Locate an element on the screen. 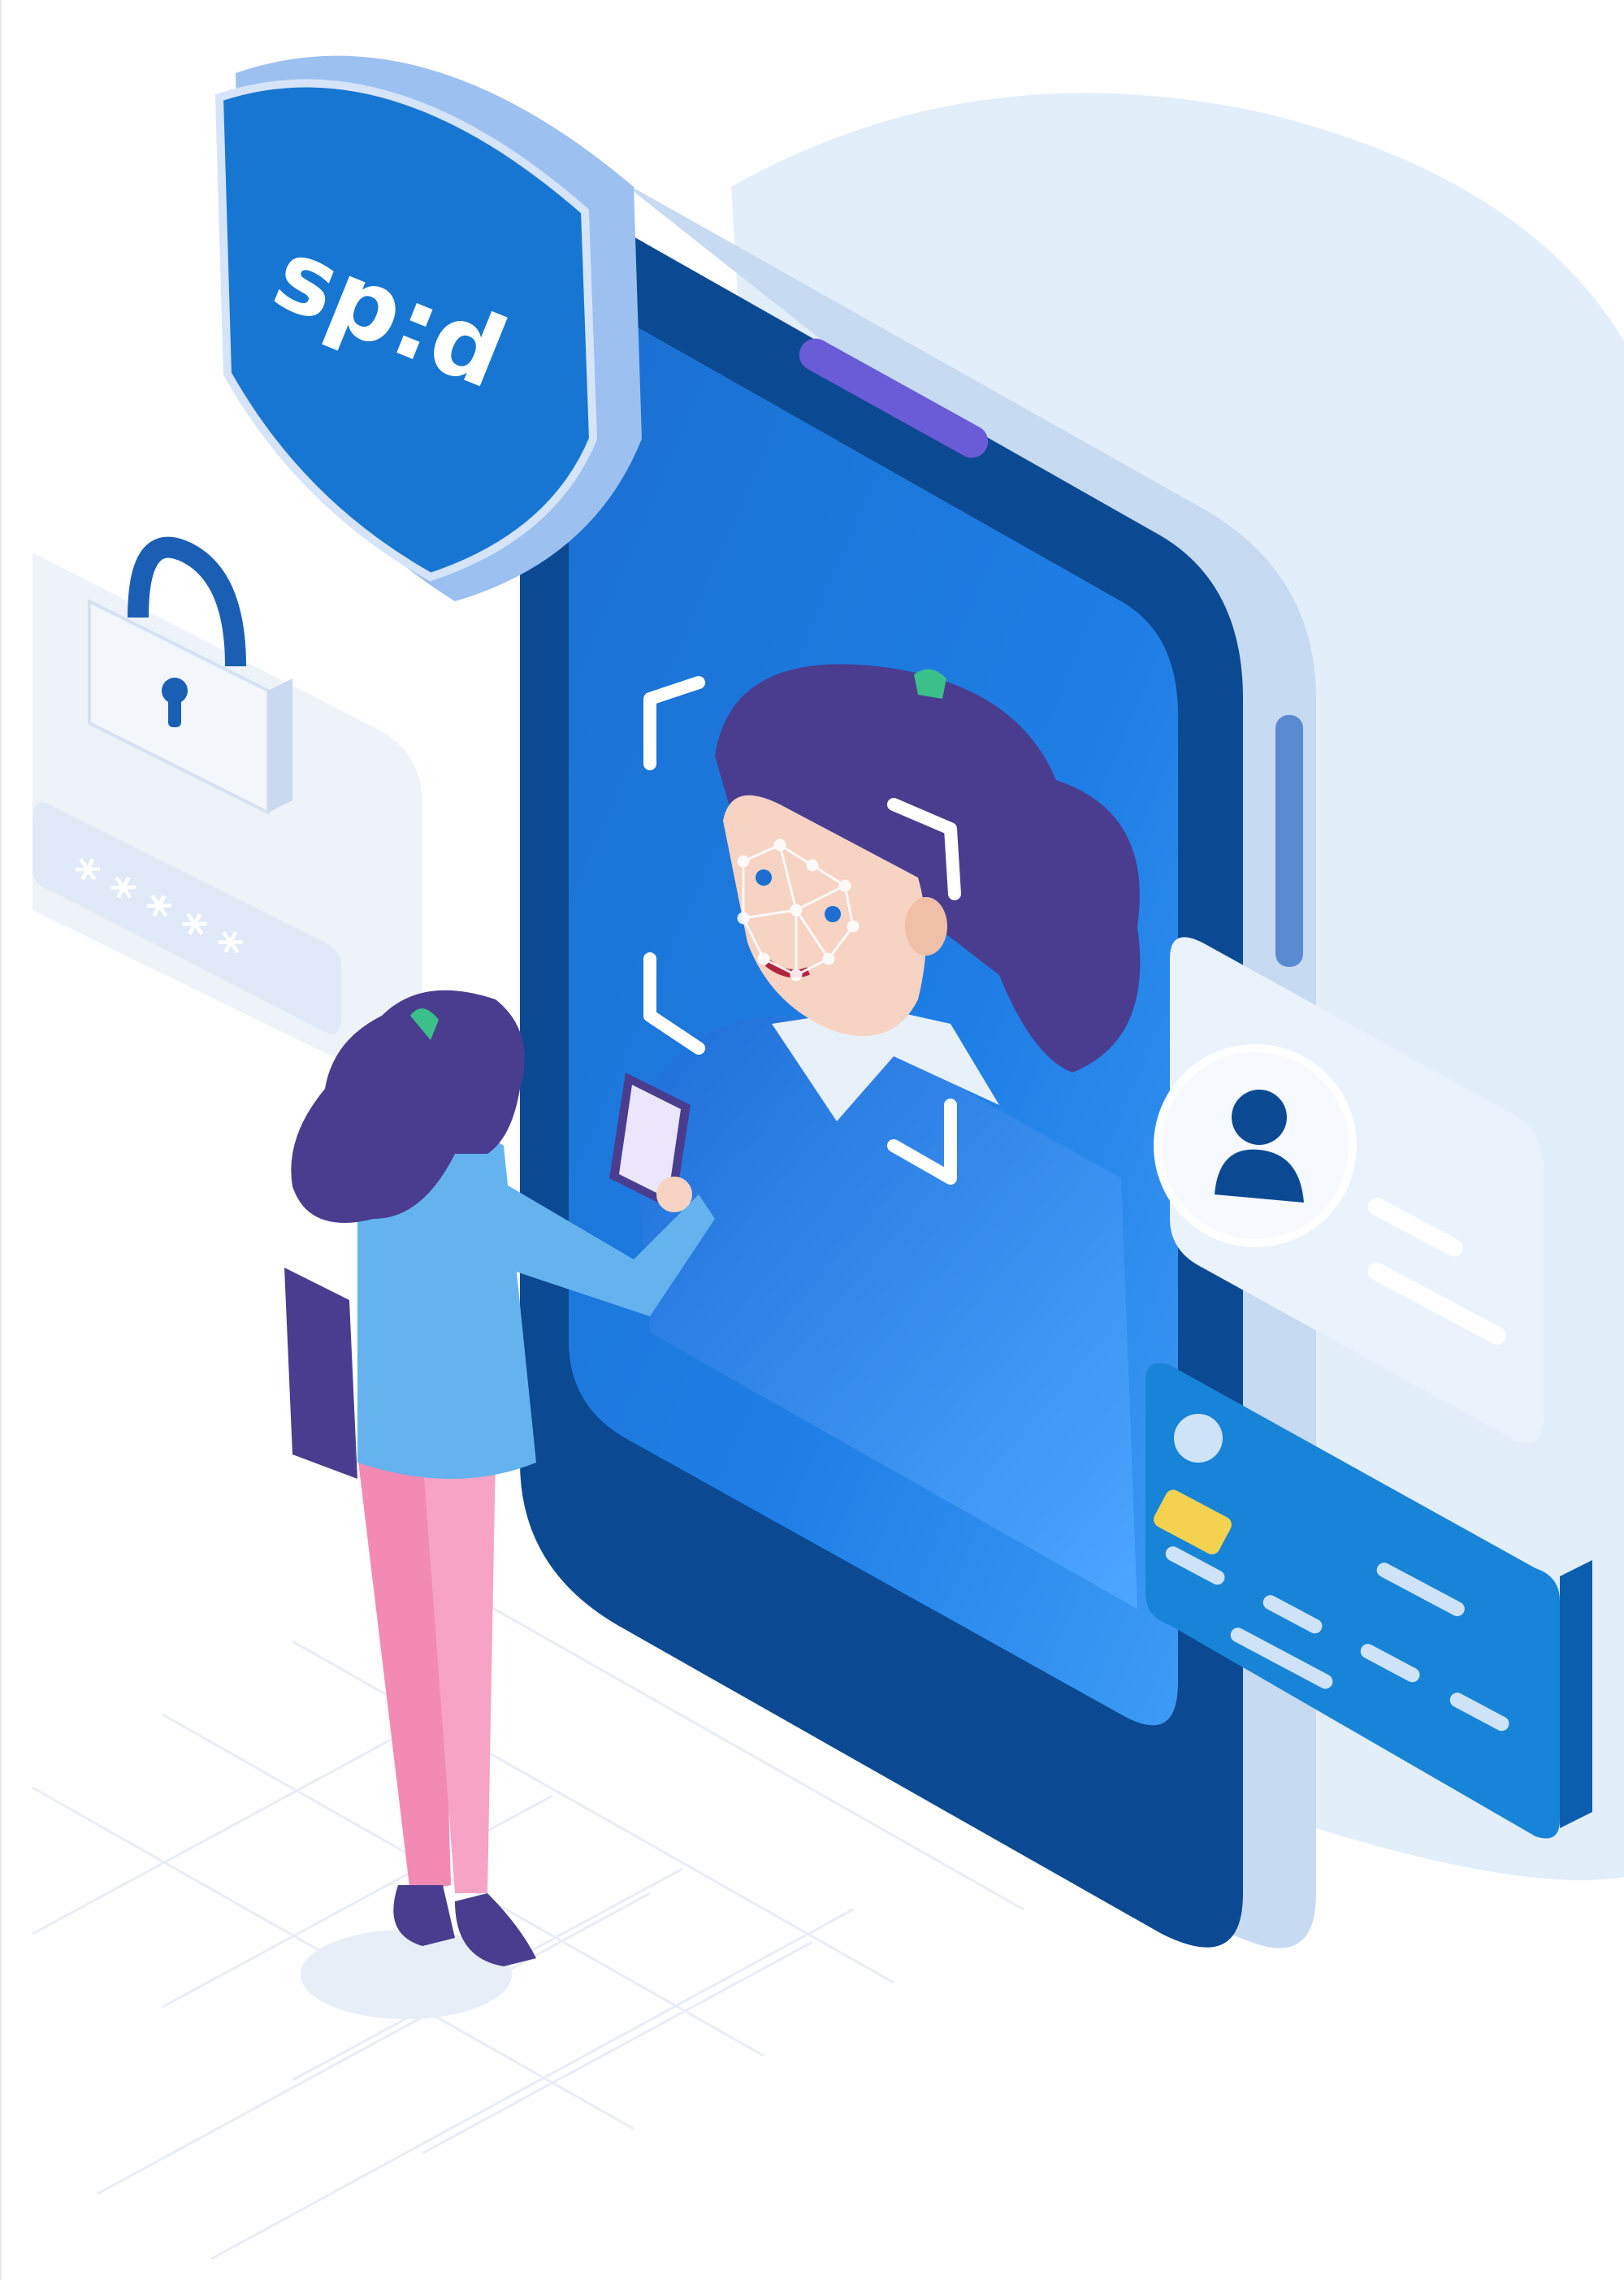 Image resolution: width=1624 pixels, height=2280 pixels. screen-person-eye-left is located at coordinates (764, 877).